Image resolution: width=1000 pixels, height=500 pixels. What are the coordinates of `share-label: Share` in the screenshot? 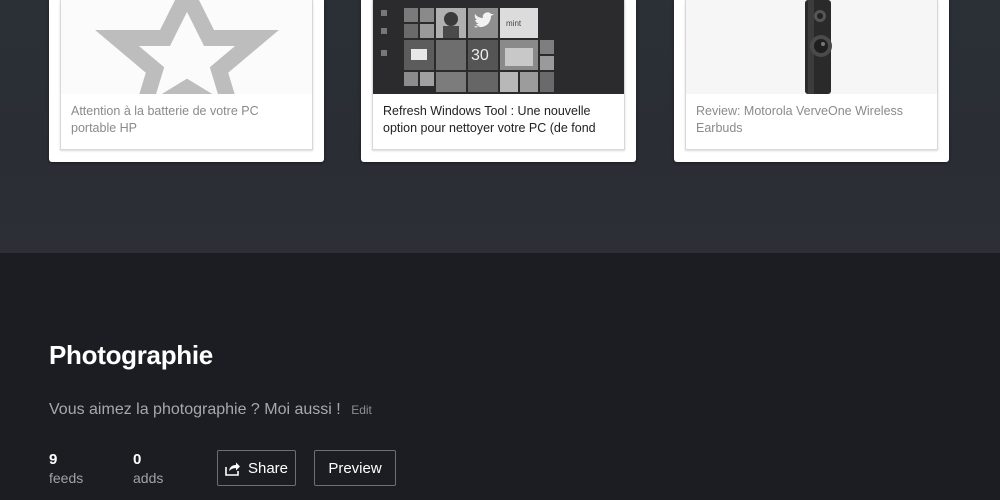 It's located at (268, 468).